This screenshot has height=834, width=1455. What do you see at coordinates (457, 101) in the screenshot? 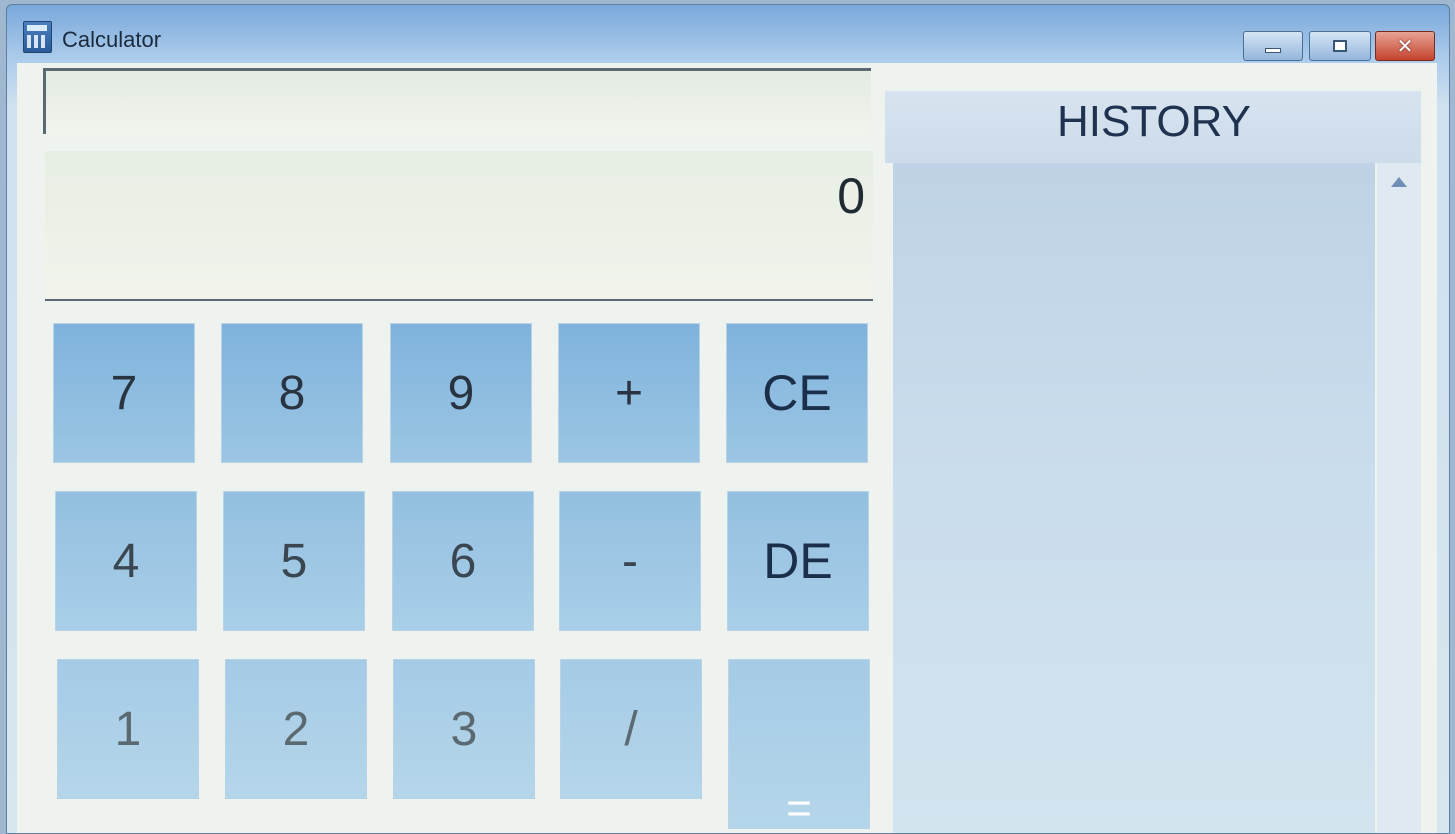
I see `expression-field` at bounding box center [457, 101].